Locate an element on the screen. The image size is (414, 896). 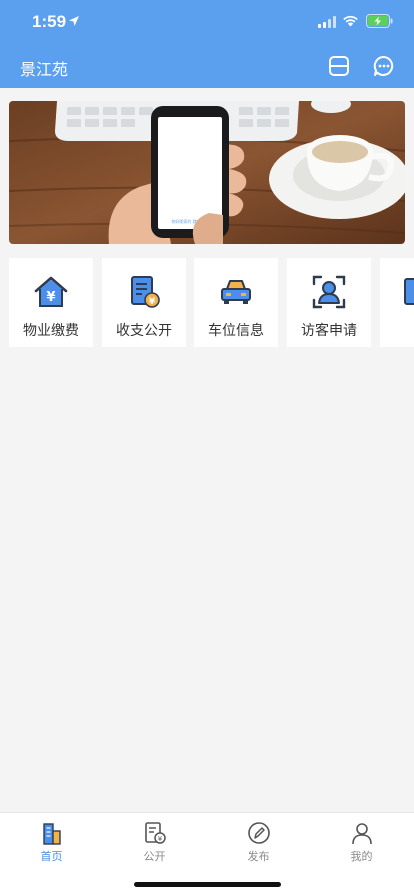
tab-label: 发布 is located at coordinates (258, 856).